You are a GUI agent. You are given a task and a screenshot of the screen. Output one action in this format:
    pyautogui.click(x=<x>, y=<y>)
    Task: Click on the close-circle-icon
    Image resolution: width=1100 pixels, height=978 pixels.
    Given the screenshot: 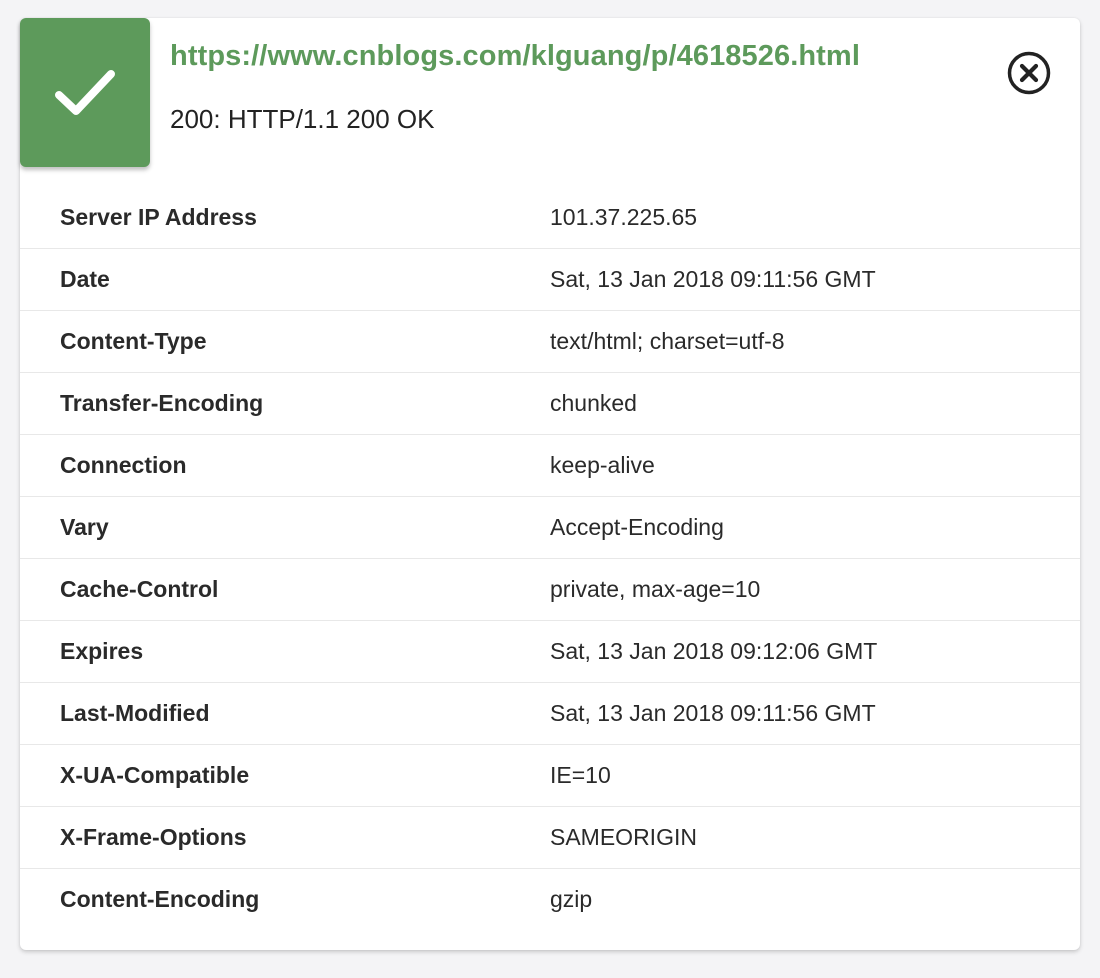 What is the action you would take?
    pyautogui.click(x=1029, y=73)
    